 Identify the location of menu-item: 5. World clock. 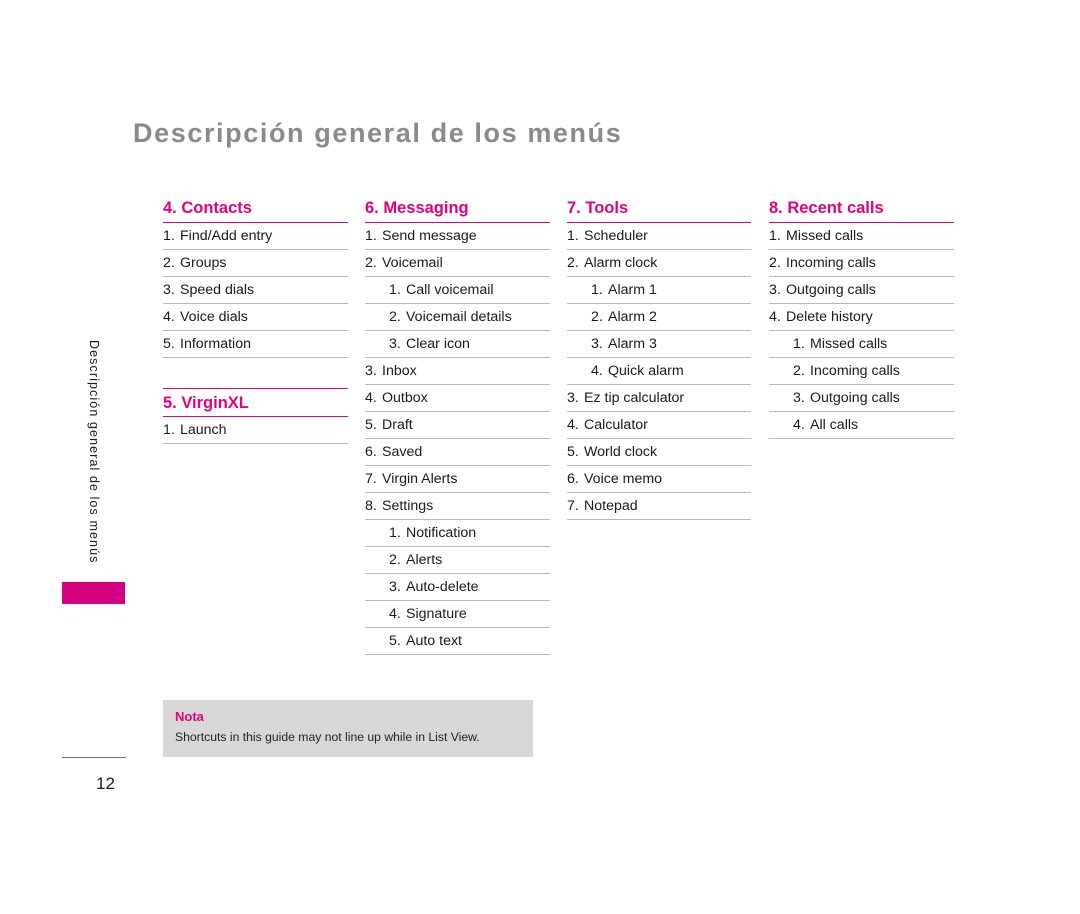
(659, 452).